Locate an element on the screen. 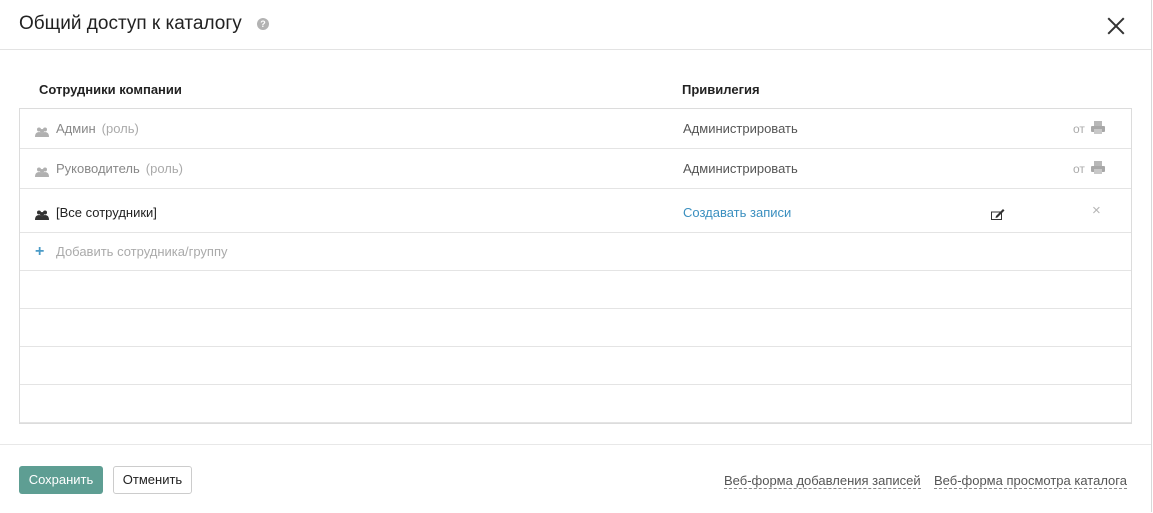  remove-icon: × is located at coordinates (1096, 210).